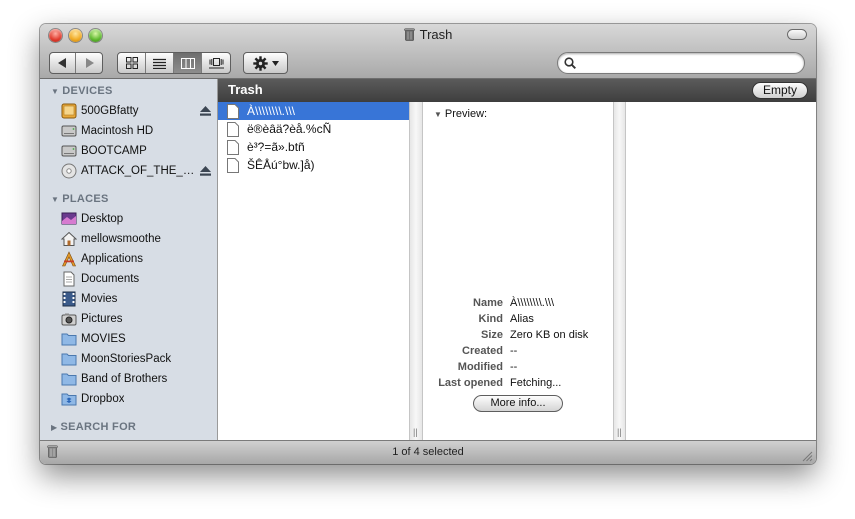  What do you see at coordinates (281, 165) in the screenshot?
I see `file-name: ŠÊÅú°bw.]å)` at bounding box center [281, 165].